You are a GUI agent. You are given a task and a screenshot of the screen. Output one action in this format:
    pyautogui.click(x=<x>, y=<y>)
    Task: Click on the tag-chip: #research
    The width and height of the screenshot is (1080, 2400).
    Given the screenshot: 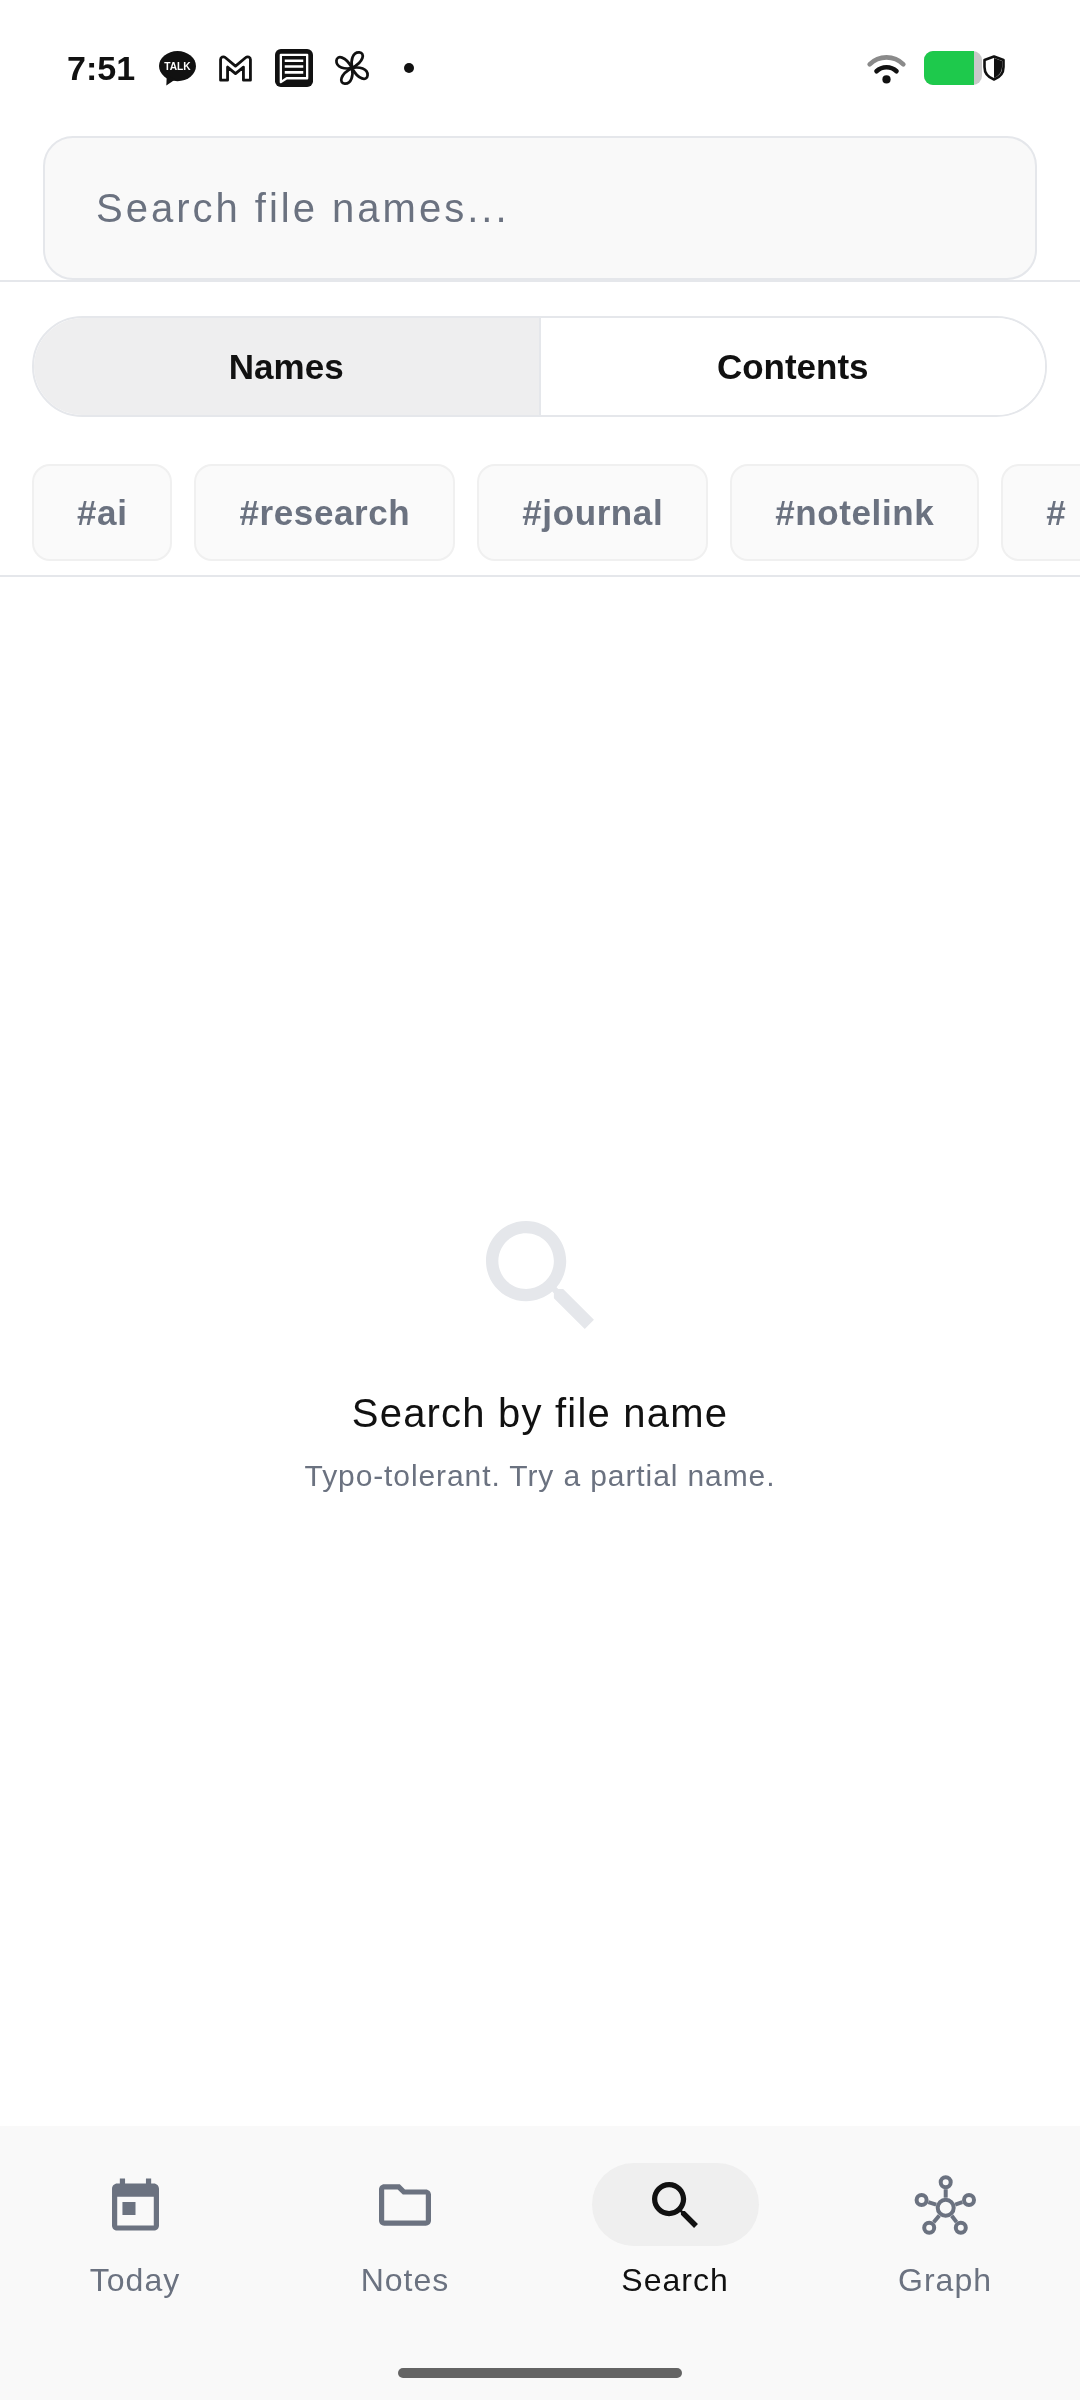 What is the action you would take?
    pyautogui.click(x=325, y=512)
    